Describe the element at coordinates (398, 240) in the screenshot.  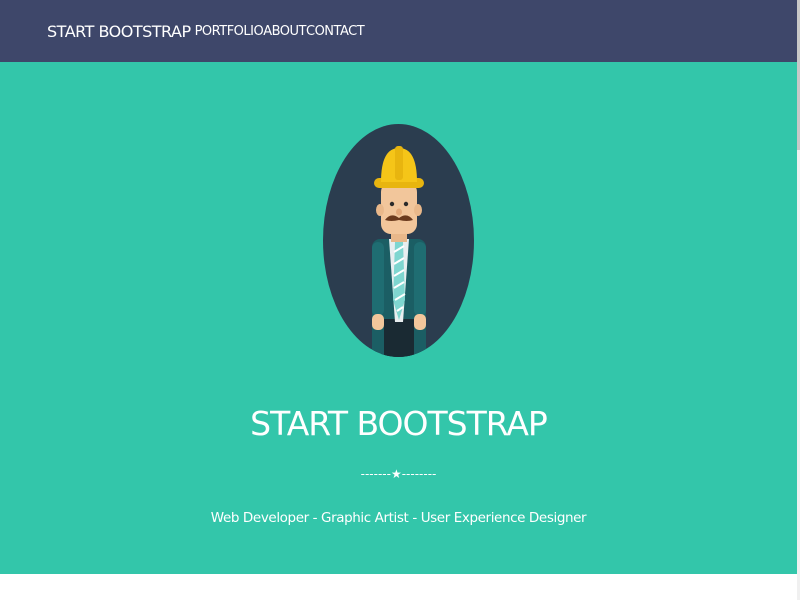
I see `construction-worker-avatar-icon` at that location.